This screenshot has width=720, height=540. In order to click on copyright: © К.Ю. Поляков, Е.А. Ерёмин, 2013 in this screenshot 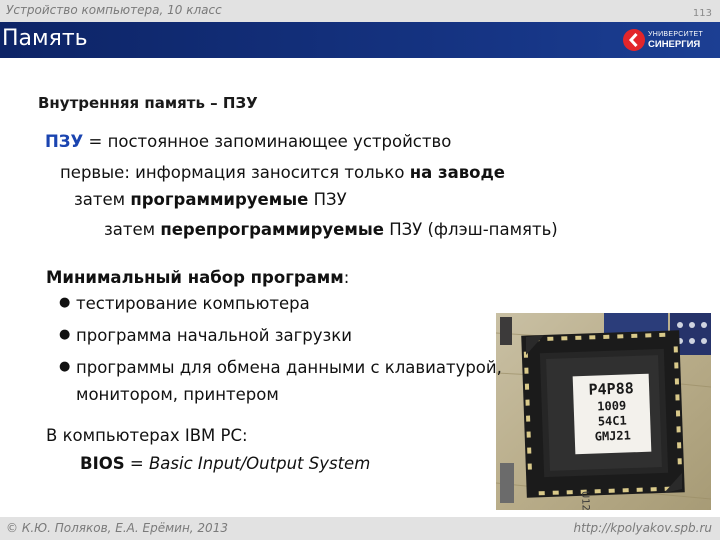, I will do `click(117, 528)`.